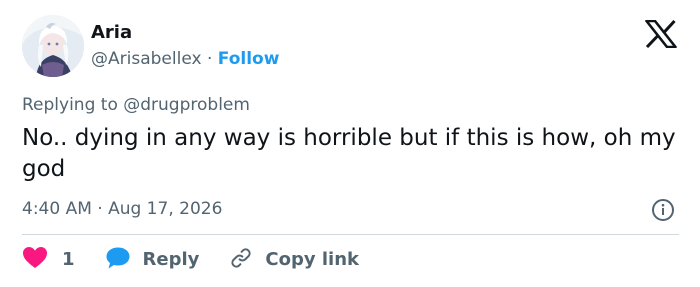 The image size is (700, 287). What do you see at coordinates (35, 260) in the screenshot?
I see `heart-icon` at bounding box center [35, 260].